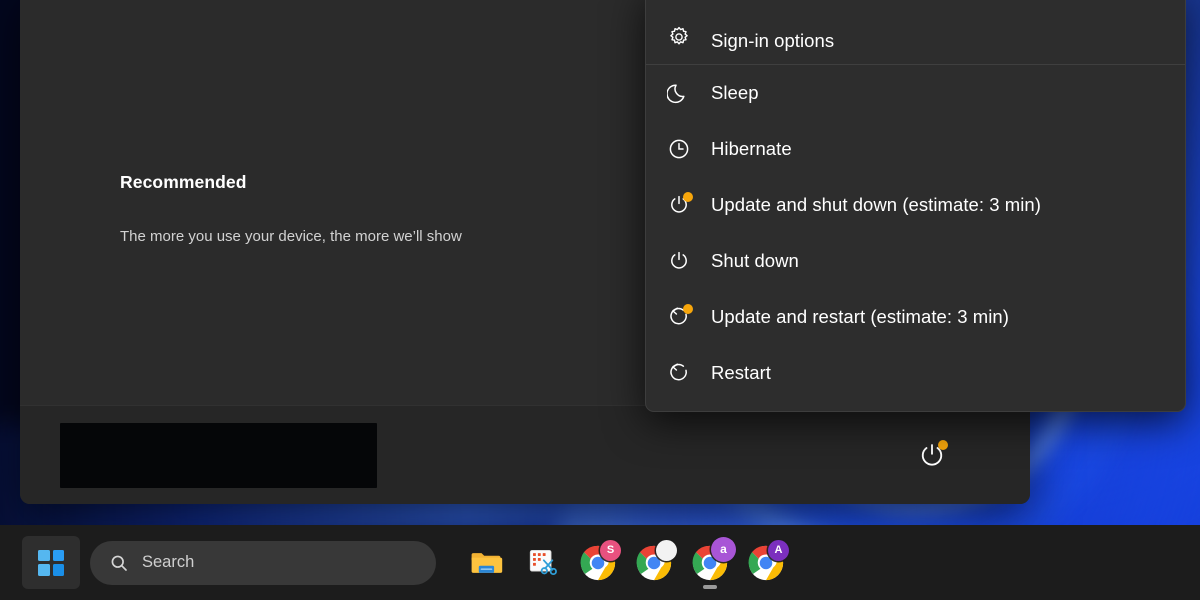  What do you see at coordinates (860, 316) in the screenshot?
I see `menu-item-label: Update and restart (estimate: 3 min)` at bounding box center [860, 316].